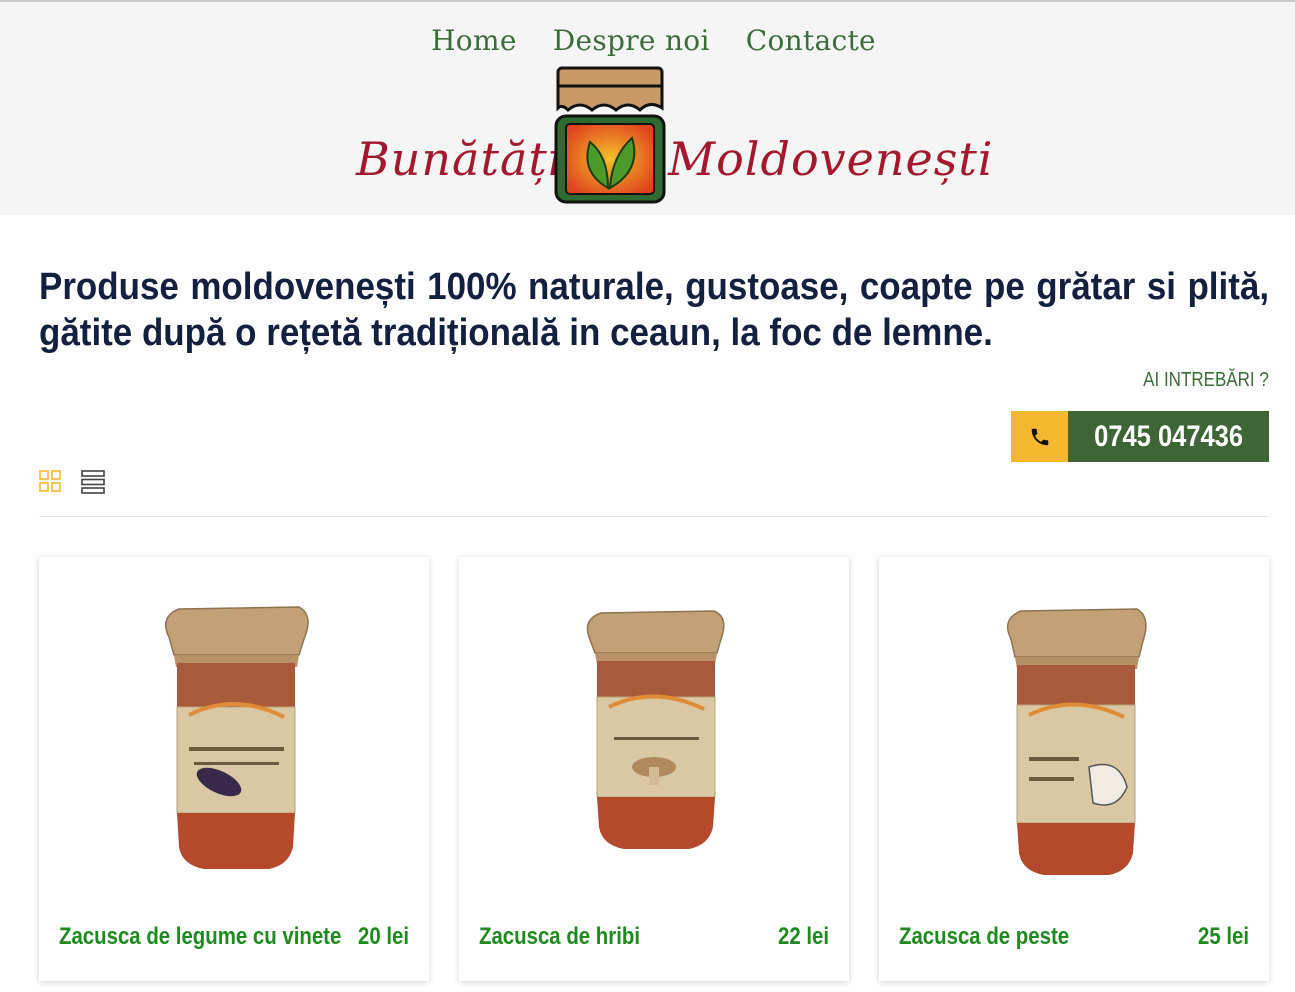  Describe the element at coordinates (654, 516) in the screenshot. I see `divider` at that location.